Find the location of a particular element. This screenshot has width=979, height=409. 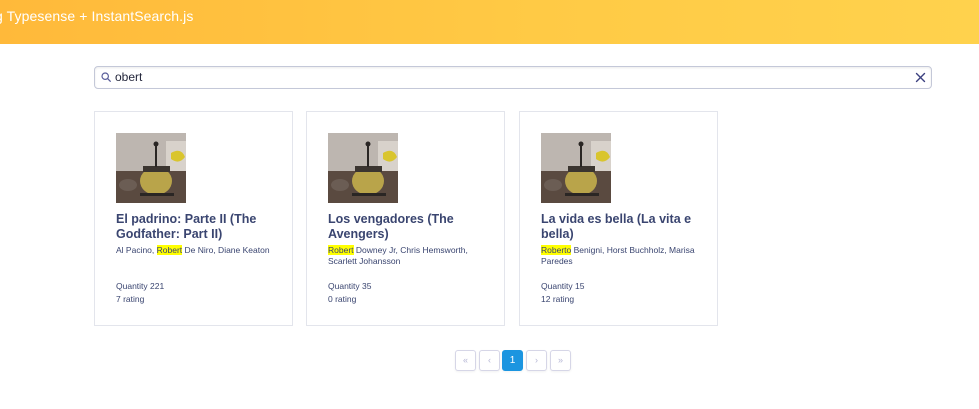

hit-rating: 7 rating is located at coordinates (130, 299).